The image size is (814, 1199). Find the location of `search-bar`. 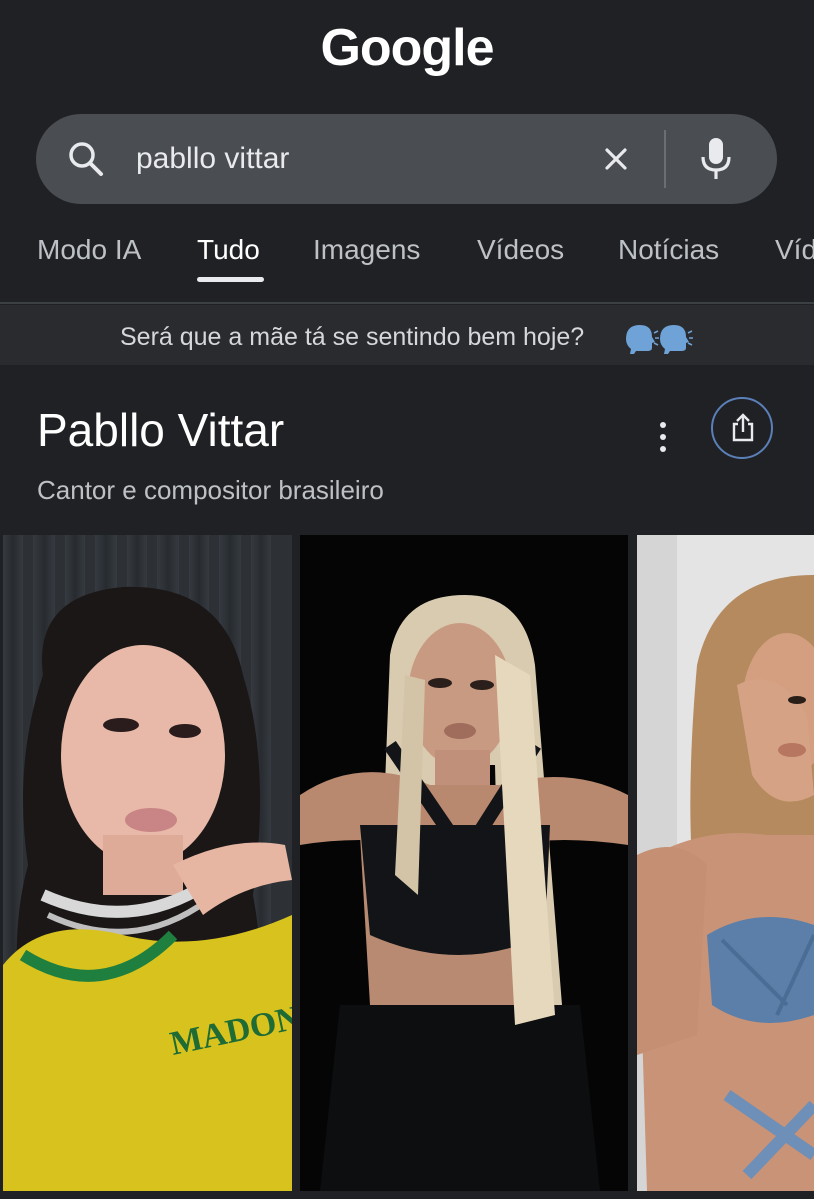

search-bar is located at coordinates (406, 159).